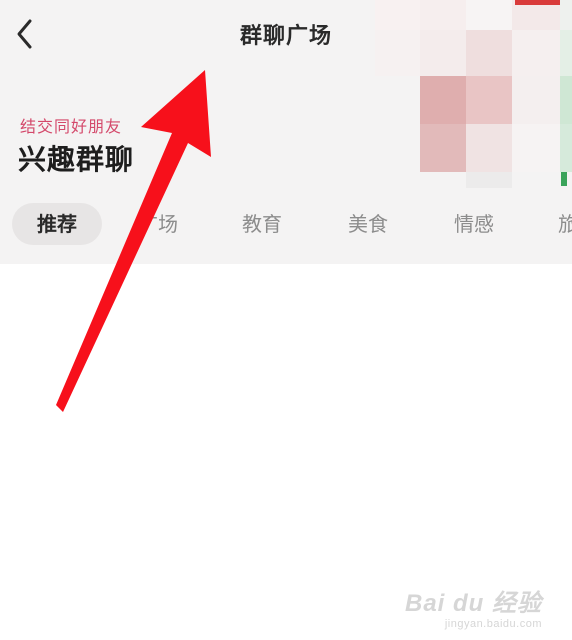  I want to click on baidu-jingyan-watermark: Bai du 经验 jingyan.baidu.com, so click(473, 606).